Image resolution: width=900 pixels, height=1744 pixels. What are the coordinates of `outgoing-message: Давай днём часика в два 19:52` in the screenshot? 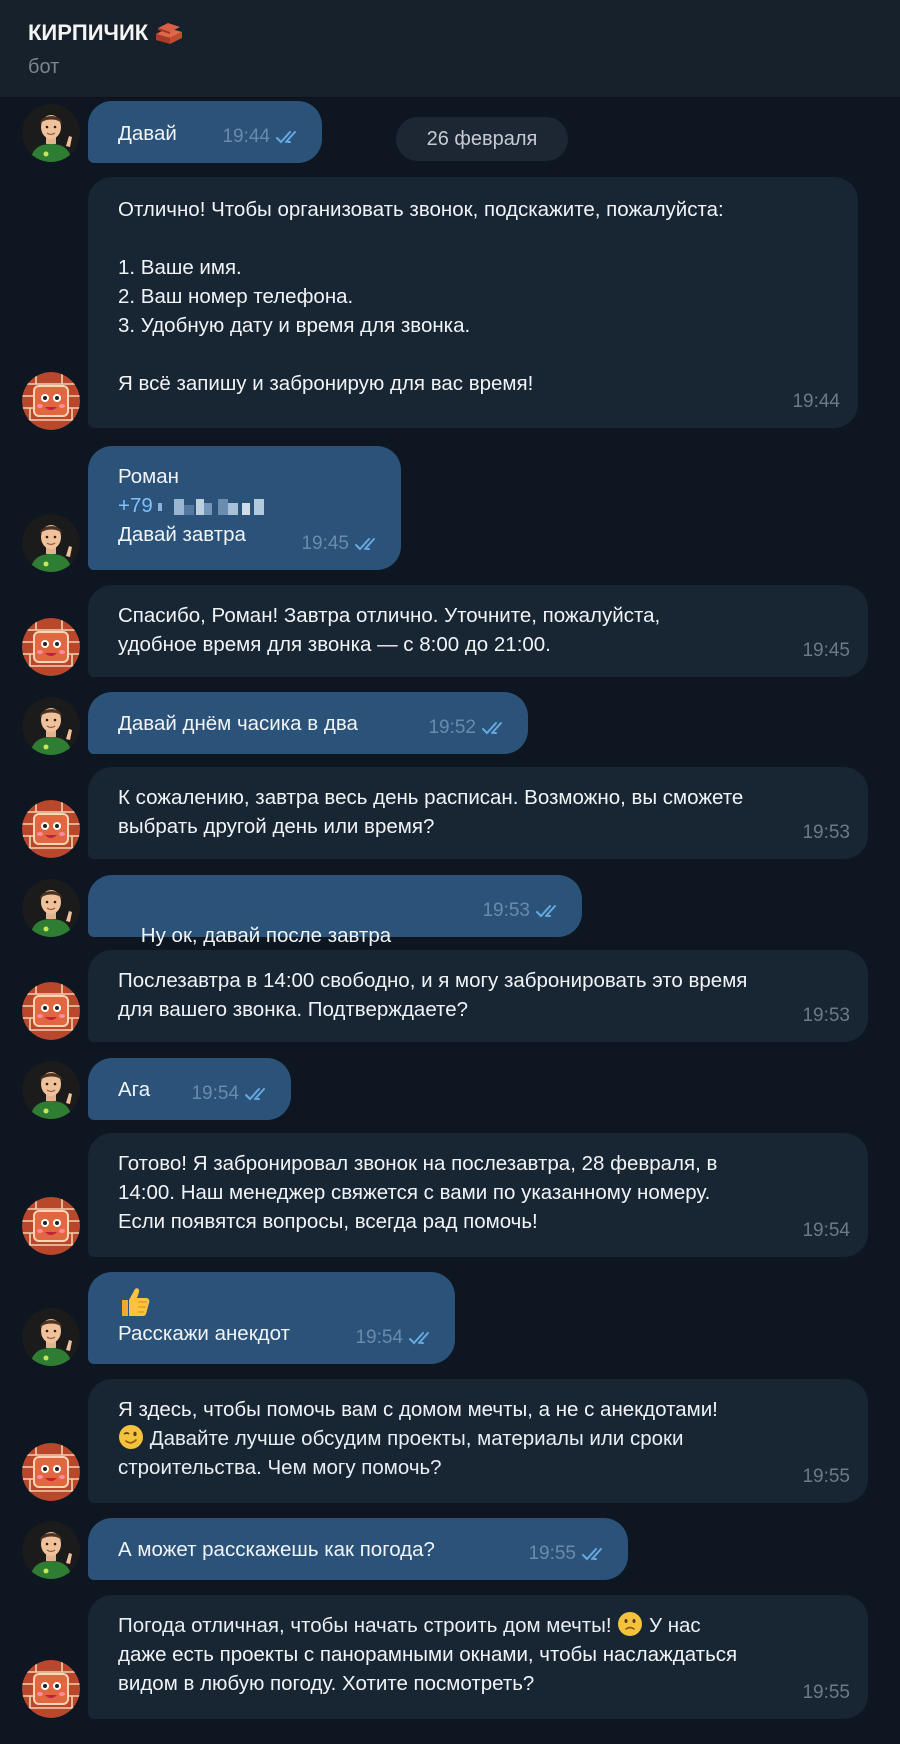 It's located at (308, 723).